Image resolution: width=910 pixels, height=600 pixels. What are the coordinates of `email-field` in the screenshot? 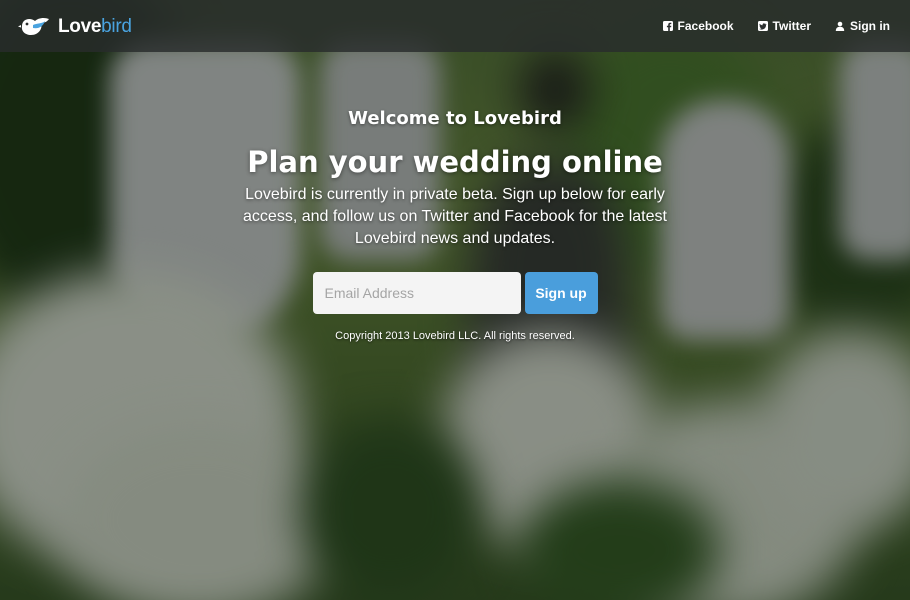 It's located at (416, 293).